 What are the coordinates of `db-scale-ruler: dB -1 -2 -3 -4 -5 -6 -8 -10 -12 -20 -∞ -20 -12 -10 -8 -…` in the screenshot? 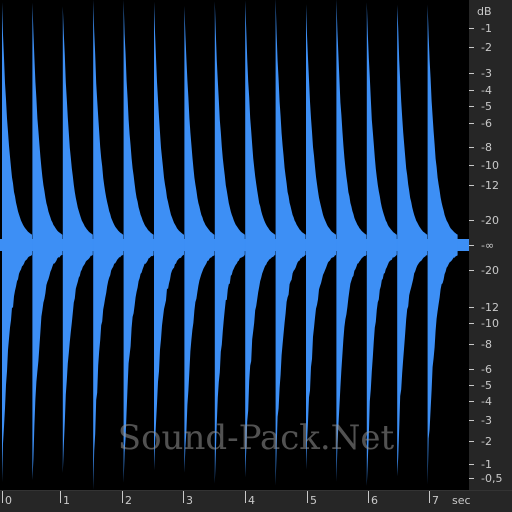 It's located at (490, 245).